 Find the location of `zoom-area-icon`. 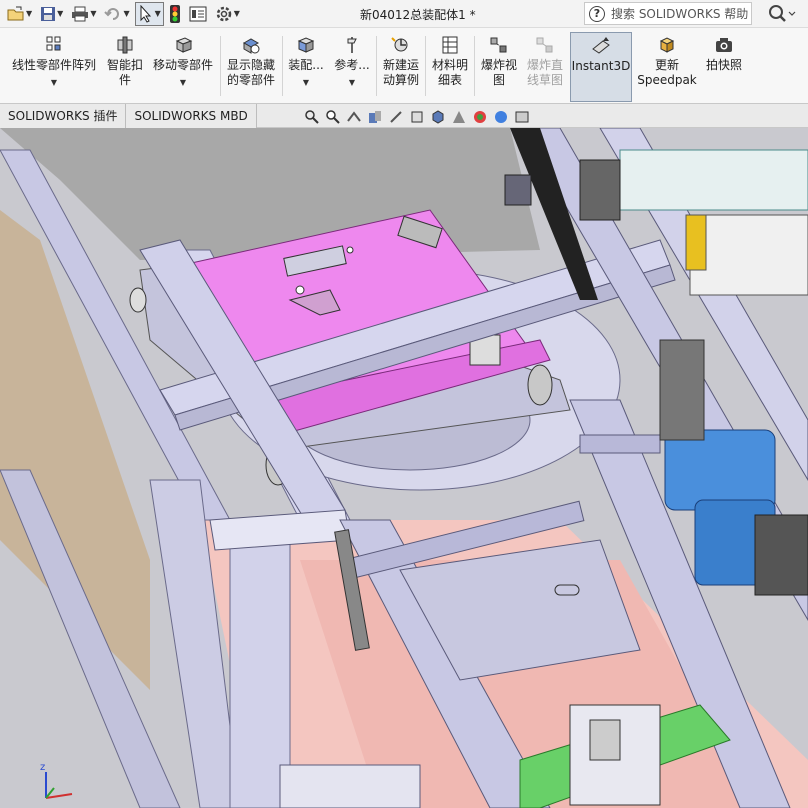

zoom-area-icon is located at coordinates (333, 117).